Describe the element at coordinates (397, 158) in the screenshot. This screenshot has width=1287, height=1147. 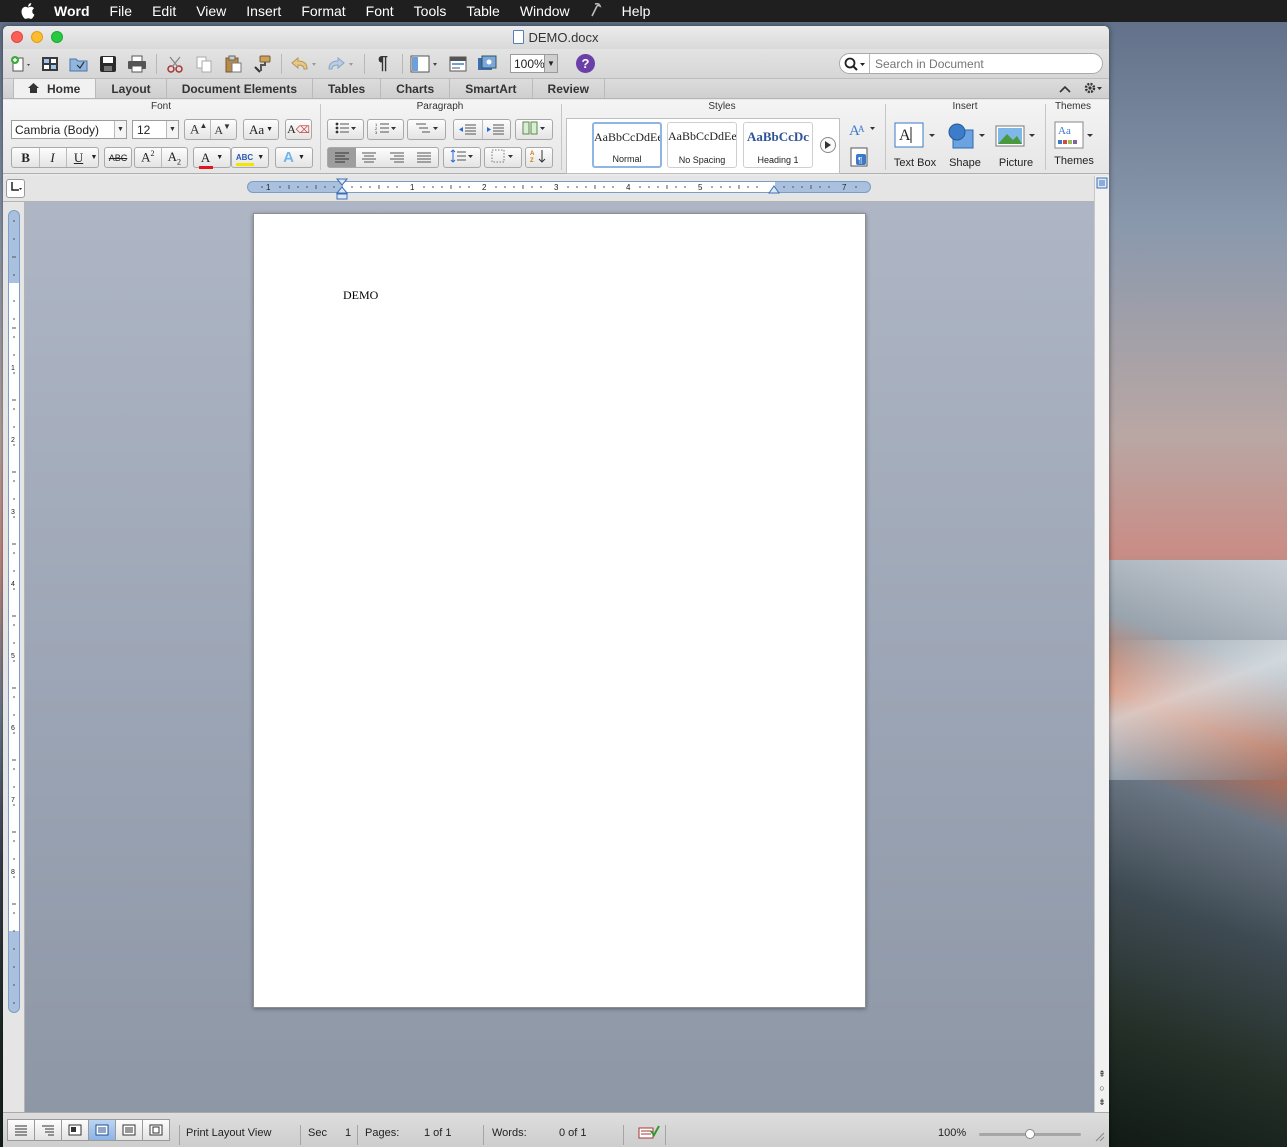
I see `align-right-icon` at that location.